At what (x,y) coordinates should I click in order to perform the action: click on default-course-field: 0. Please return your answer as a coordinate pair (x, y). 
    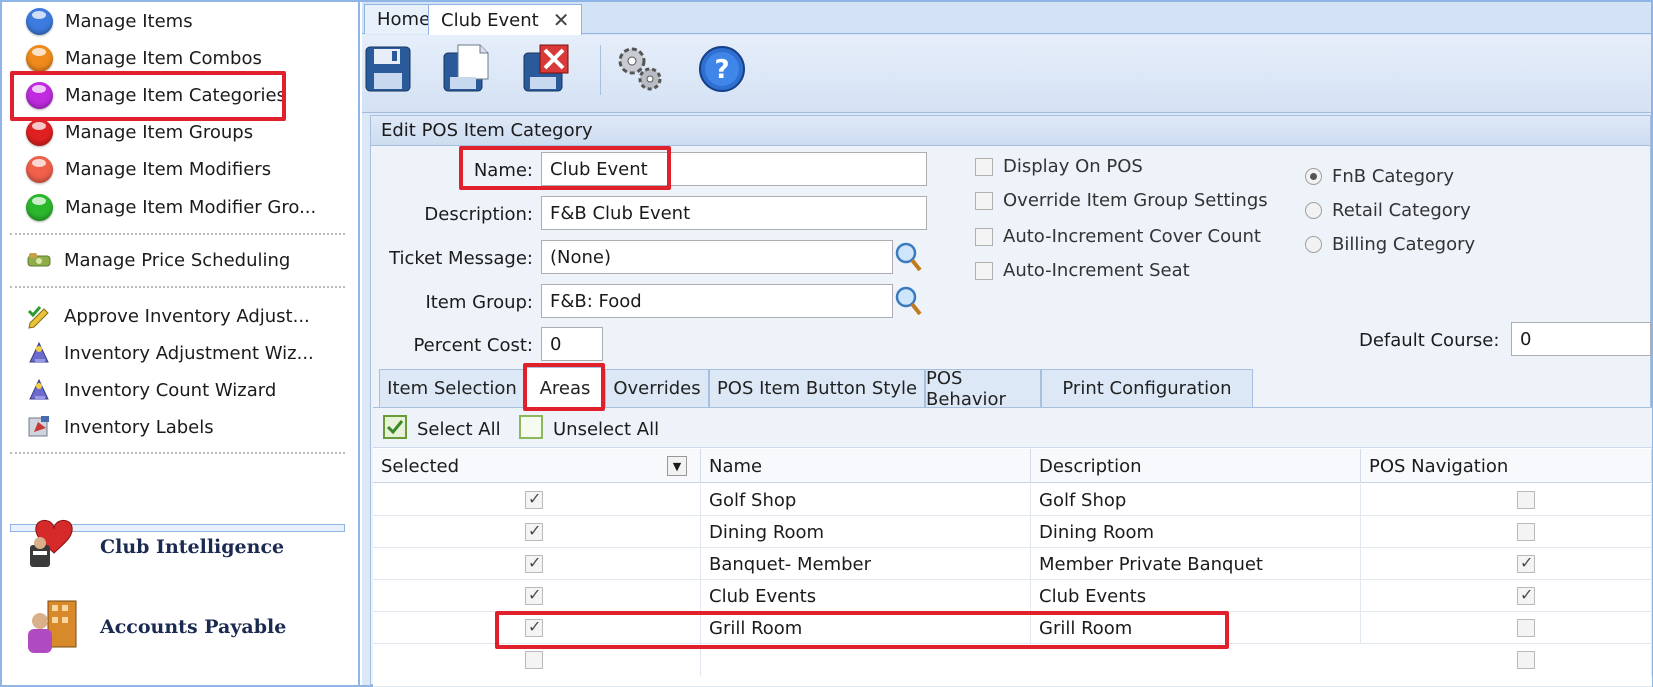
    Looking at the image, I should click on (1581, 339).